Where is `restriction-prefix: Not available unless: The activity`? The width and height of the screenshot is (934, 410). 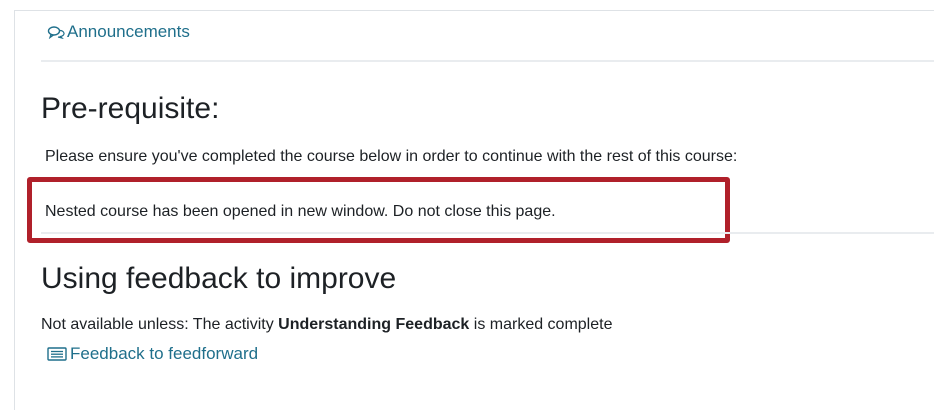
restriction-prefix: Not available unless: The activity is located at coordinates (160, 324).